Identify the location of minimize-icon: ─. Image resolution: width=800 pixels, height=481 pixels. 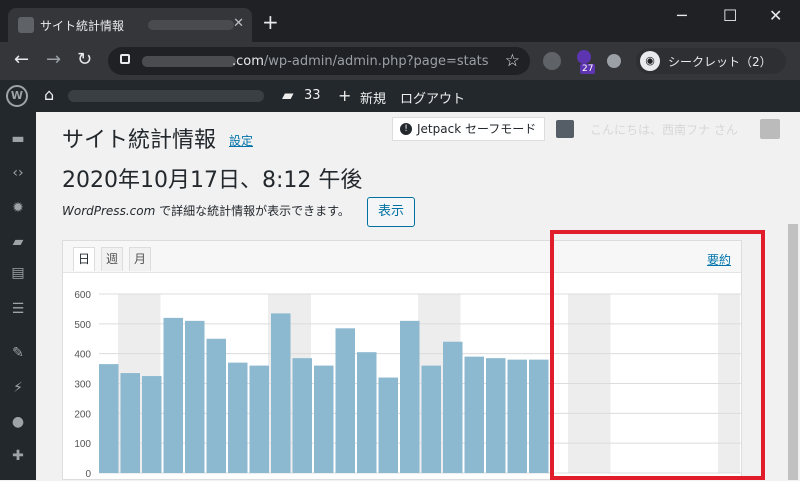
(682, 15).